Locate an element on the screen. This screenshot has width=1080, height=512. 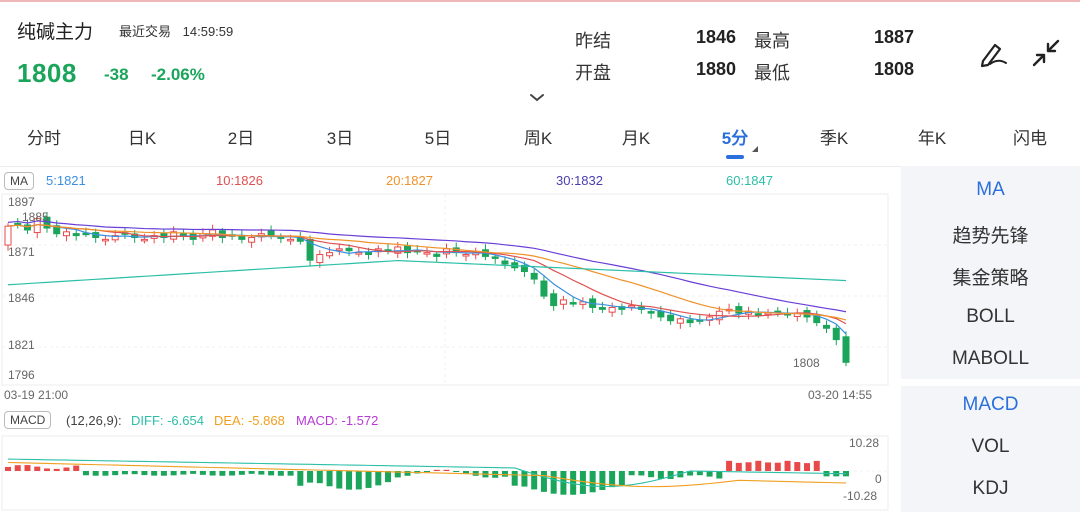
tab-year-k: 年K is located at coordinates (932, 136).